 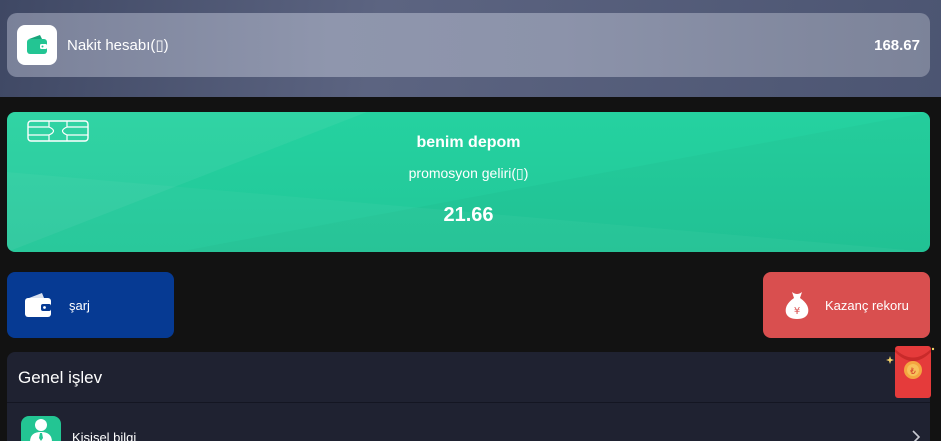 I want to click on charge-button: şarj, so click(x=90, y=305).